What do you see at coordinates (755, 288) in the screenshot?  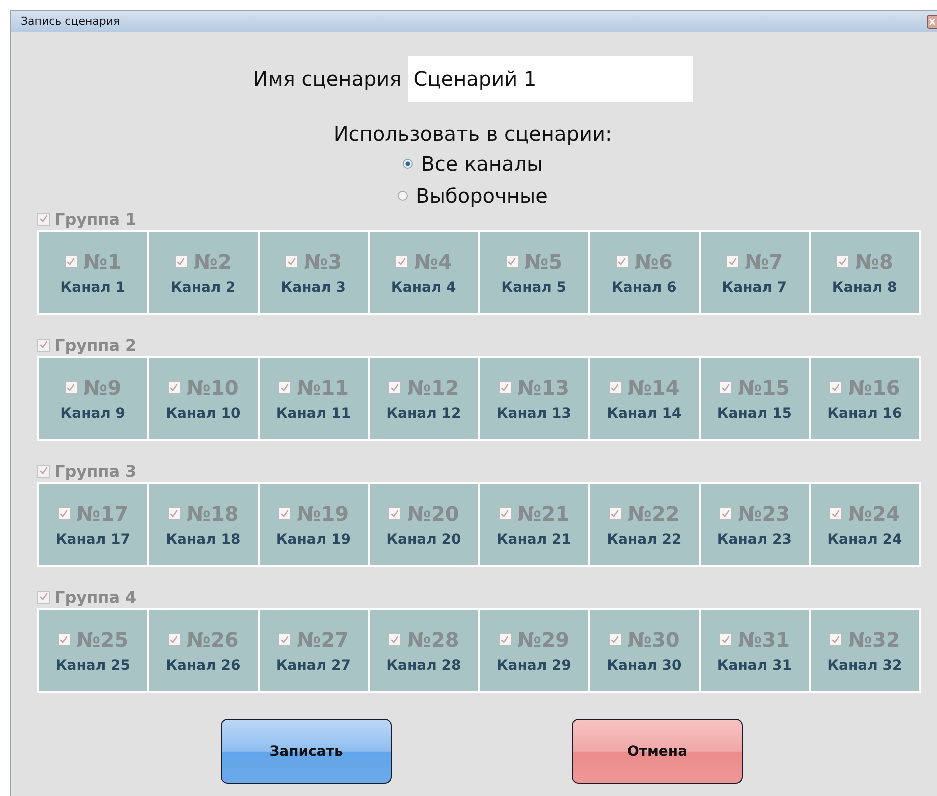 I see `channel-name: Канал 7` at bounding box center [755, 288].